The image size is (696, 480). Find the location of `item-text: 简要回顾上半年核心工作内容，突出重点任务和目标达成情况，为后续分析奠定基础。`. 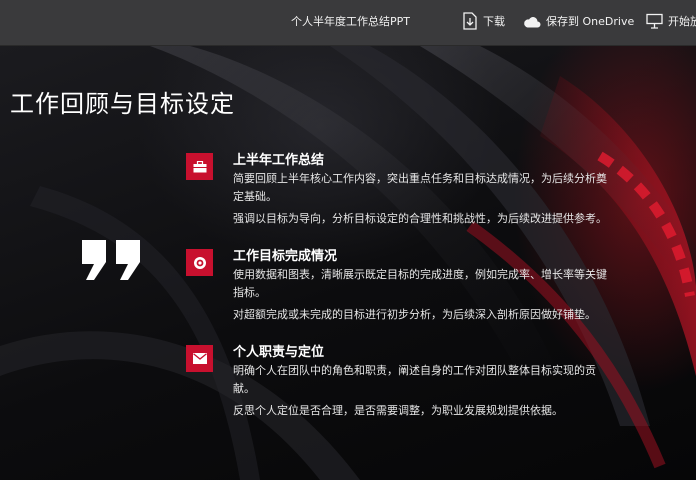

item-text: 简要回顾上半年核心工作内容，突出重点任务和目标达成情况，为后续分析奠定基础。 is located at coordinates (420, 187).